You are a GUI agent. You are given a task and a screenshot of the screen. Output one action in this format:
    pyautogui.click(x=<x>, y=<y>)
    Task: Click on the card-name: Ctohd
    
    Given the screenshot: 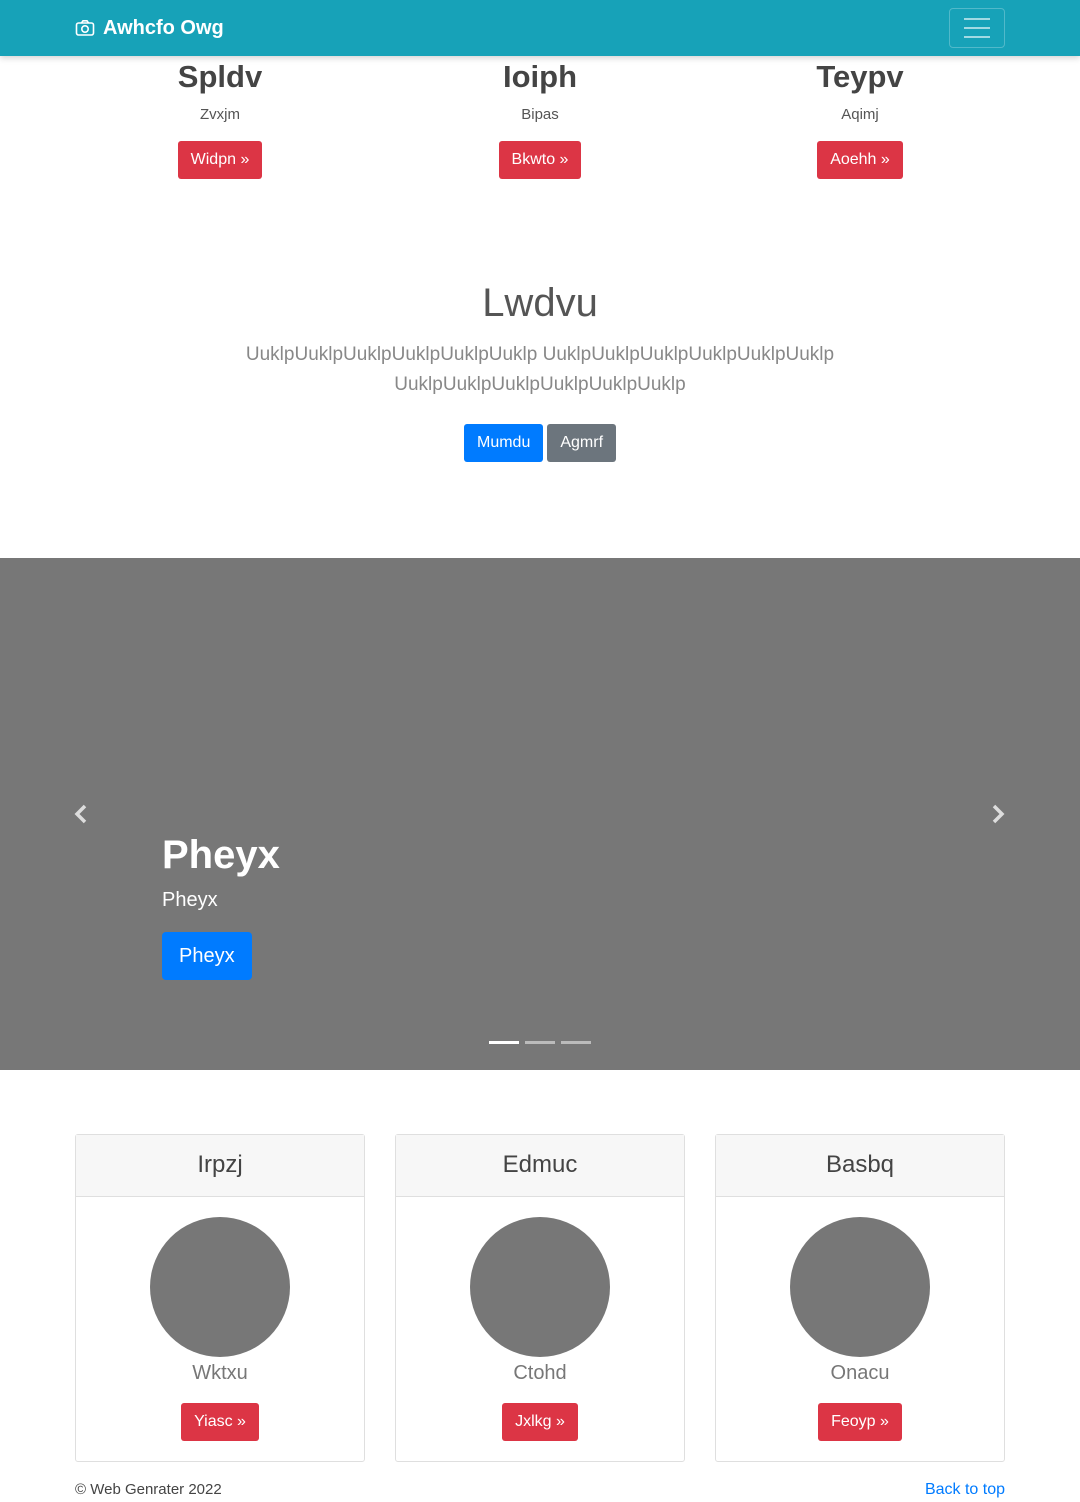 What is the action you would take?
    pyautogui.click(x=540, y=1373)
    